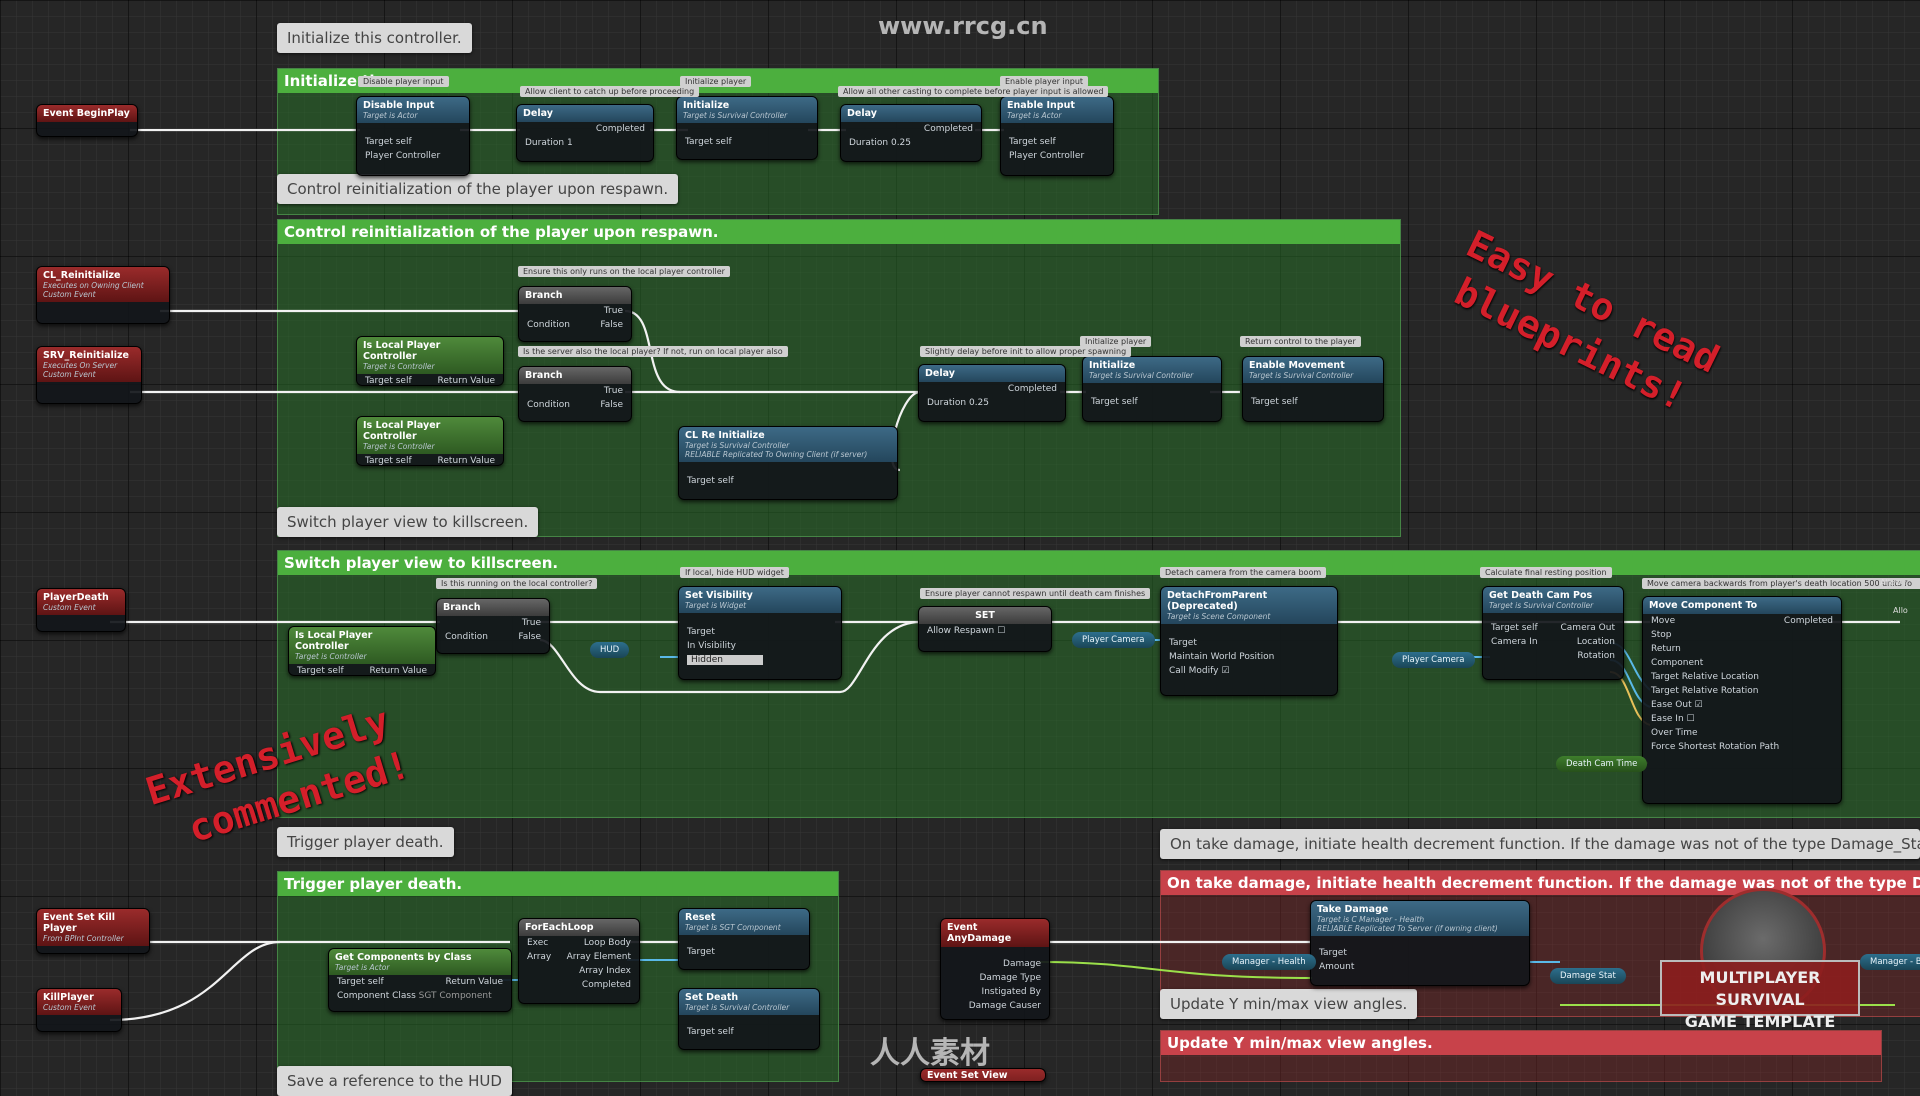 The image size is (1920, 1096). I want to click on node-set-allow-respawn: SET Allow Respawn ☐, so click(985, 629).